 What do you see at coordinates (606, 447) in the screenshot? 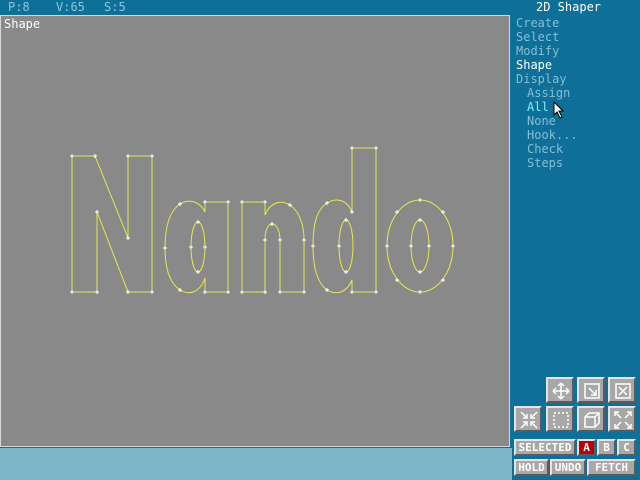
I see `select-b-button: B` at bounding box center [606, 447].